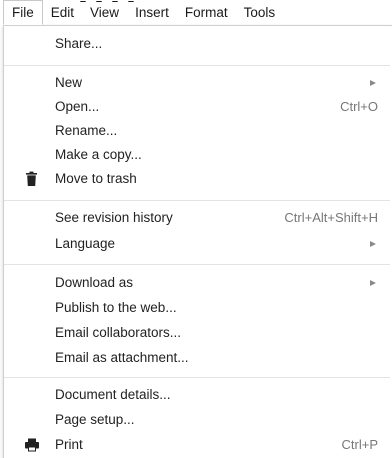  Describe the element at coordinates (32, 179) in the screenshot. I see `trash-icon` at that location.